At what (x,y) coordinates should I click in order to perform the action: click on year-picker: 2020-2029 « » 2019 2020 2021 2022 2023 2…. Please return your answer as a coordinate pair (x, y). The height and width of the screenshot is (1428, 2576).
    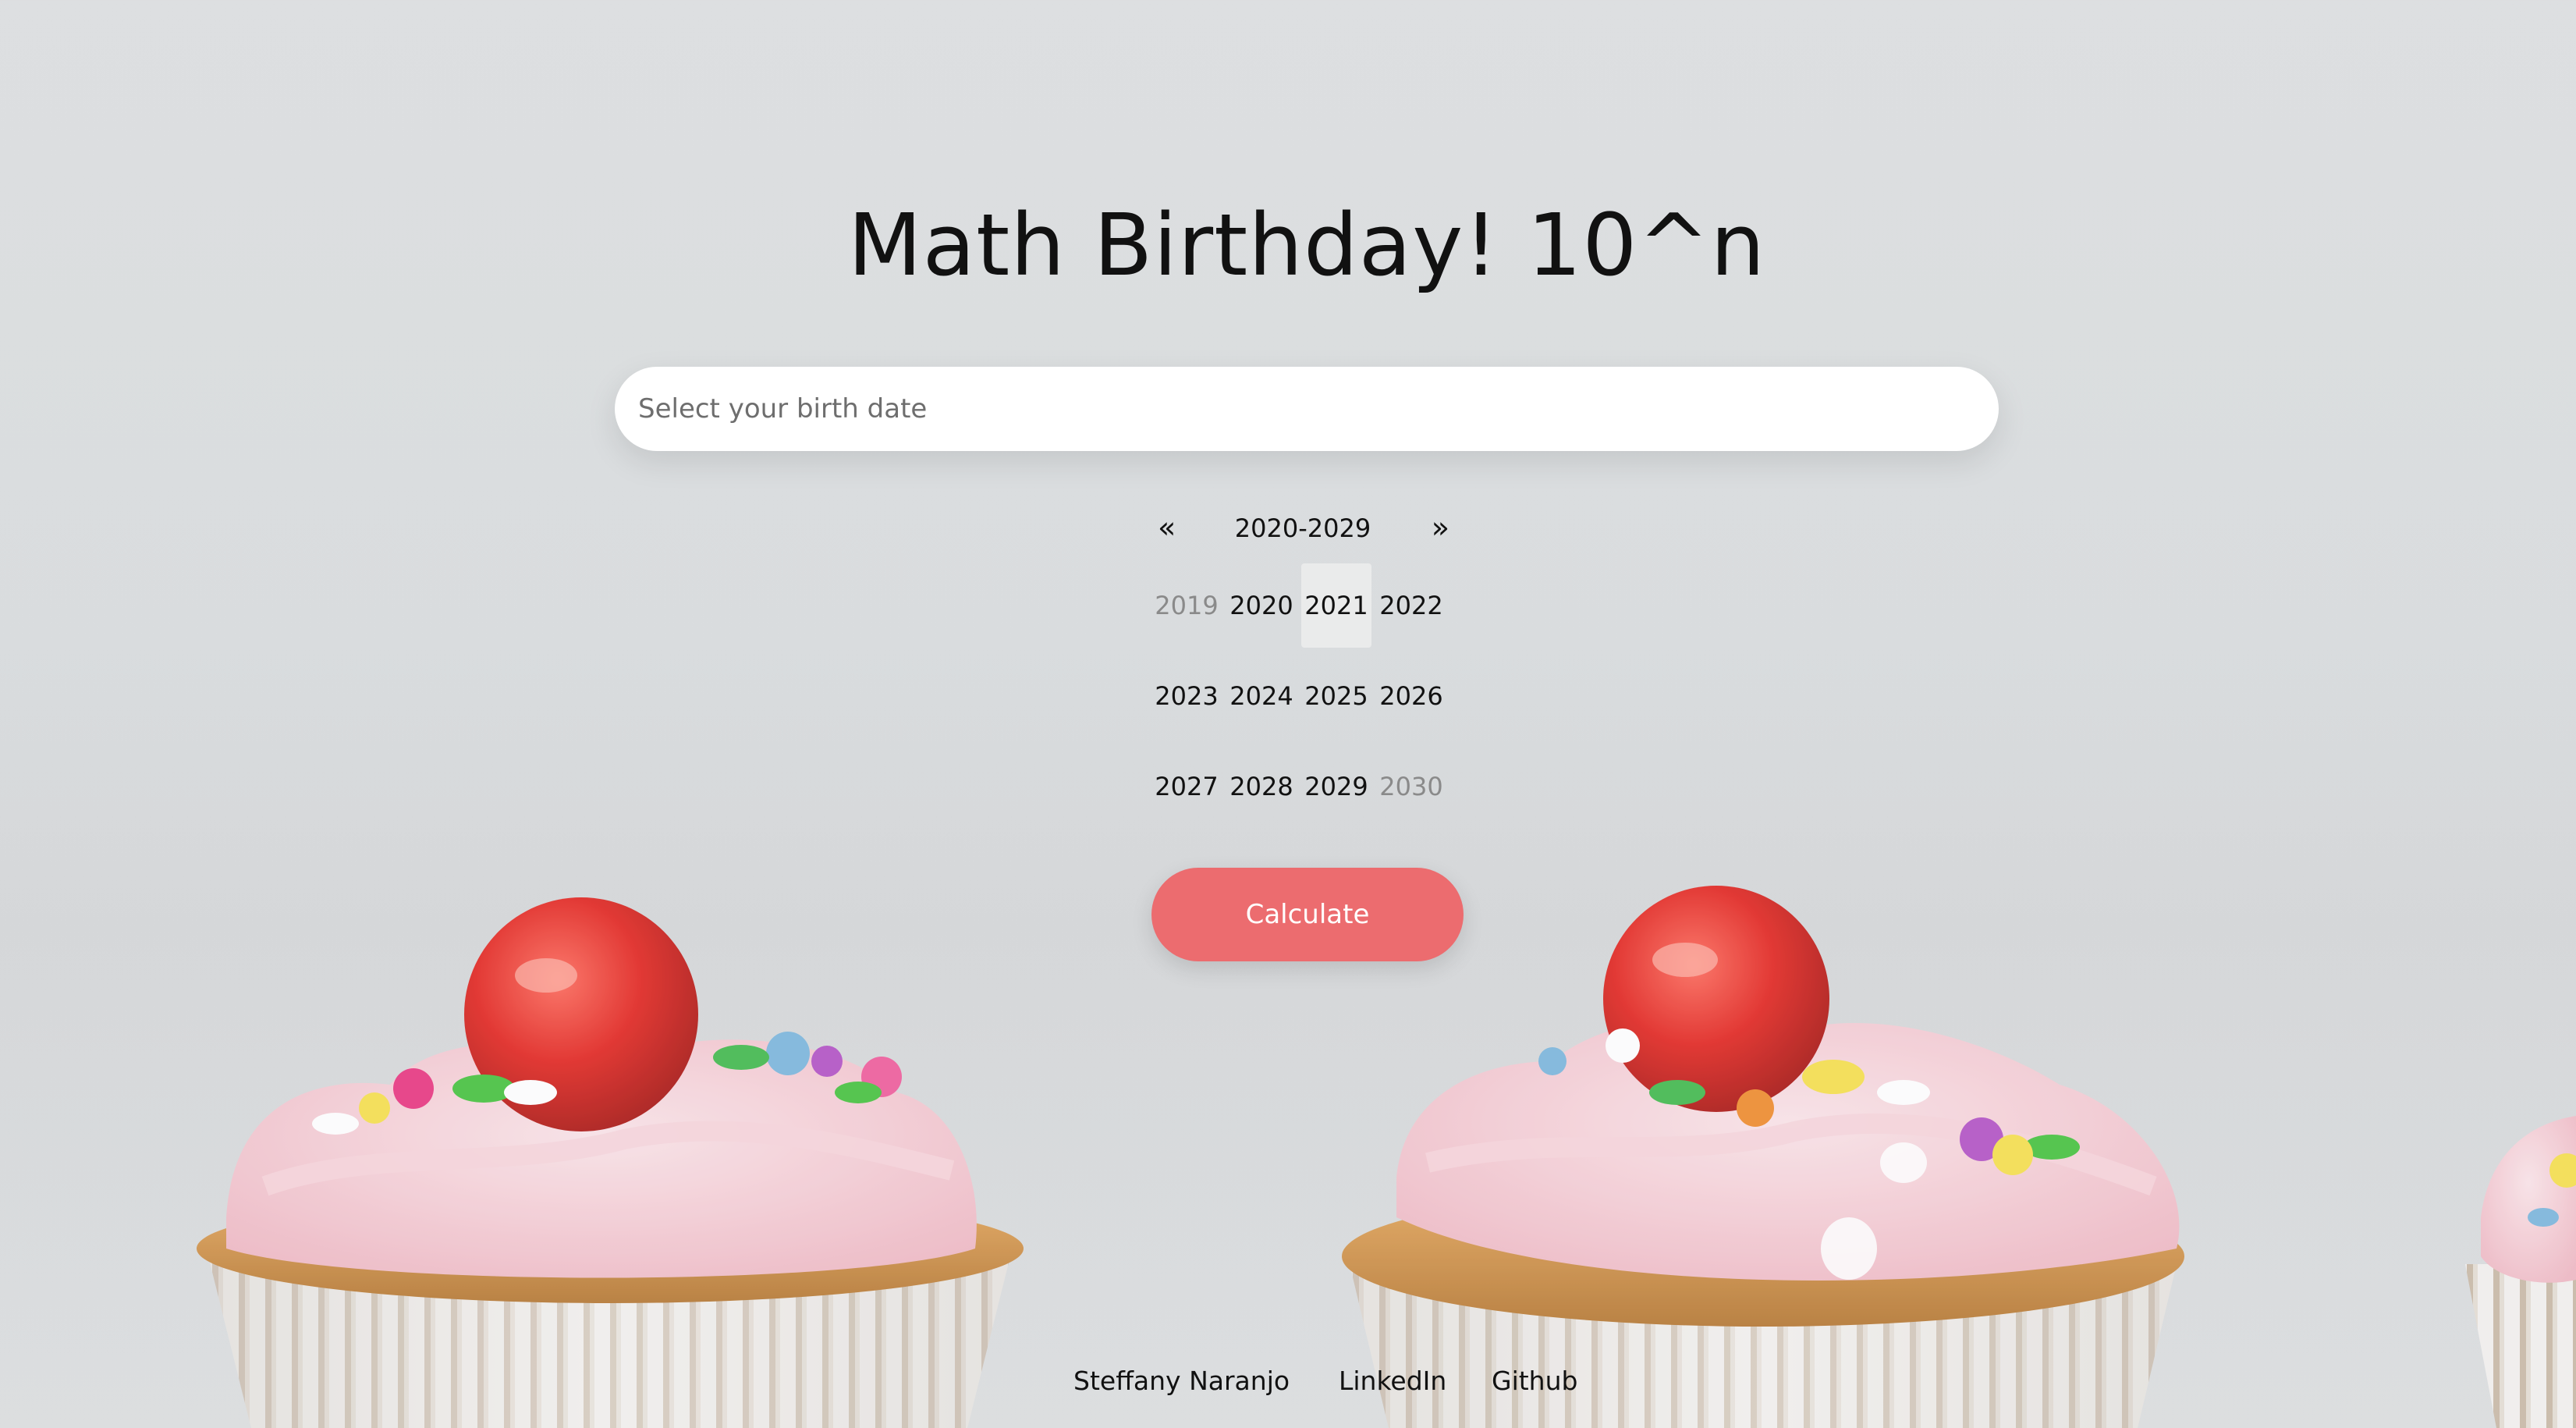
    Looking at the image, I should click on (1302, 667).